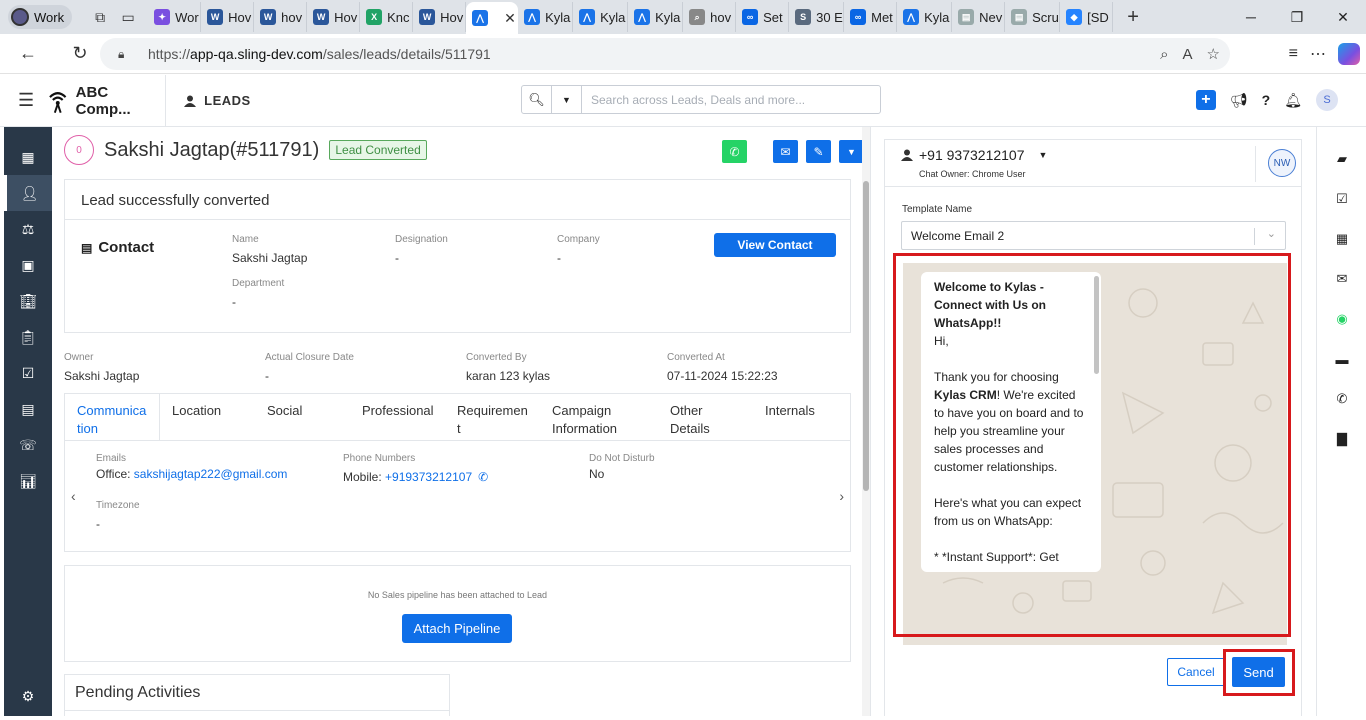 This screenshot has width=1366, height=720. Describe the element at coordinates (112, 417) in the screenshot. I see `tab-communica-tion: Communica tion` at that location.